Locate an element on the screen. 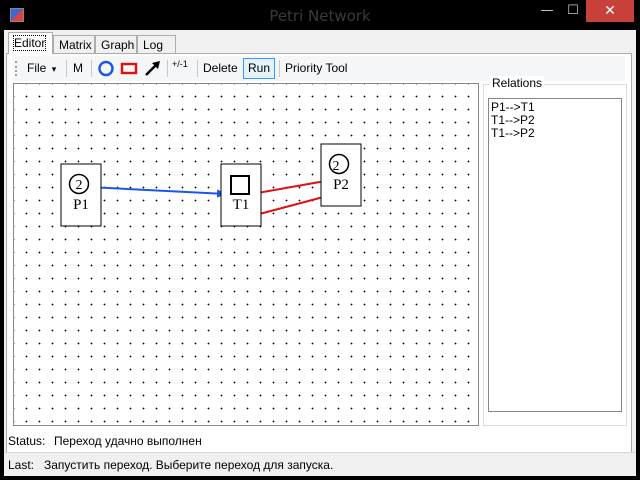  transition-label: T1 is located at coordinates (241, 205).